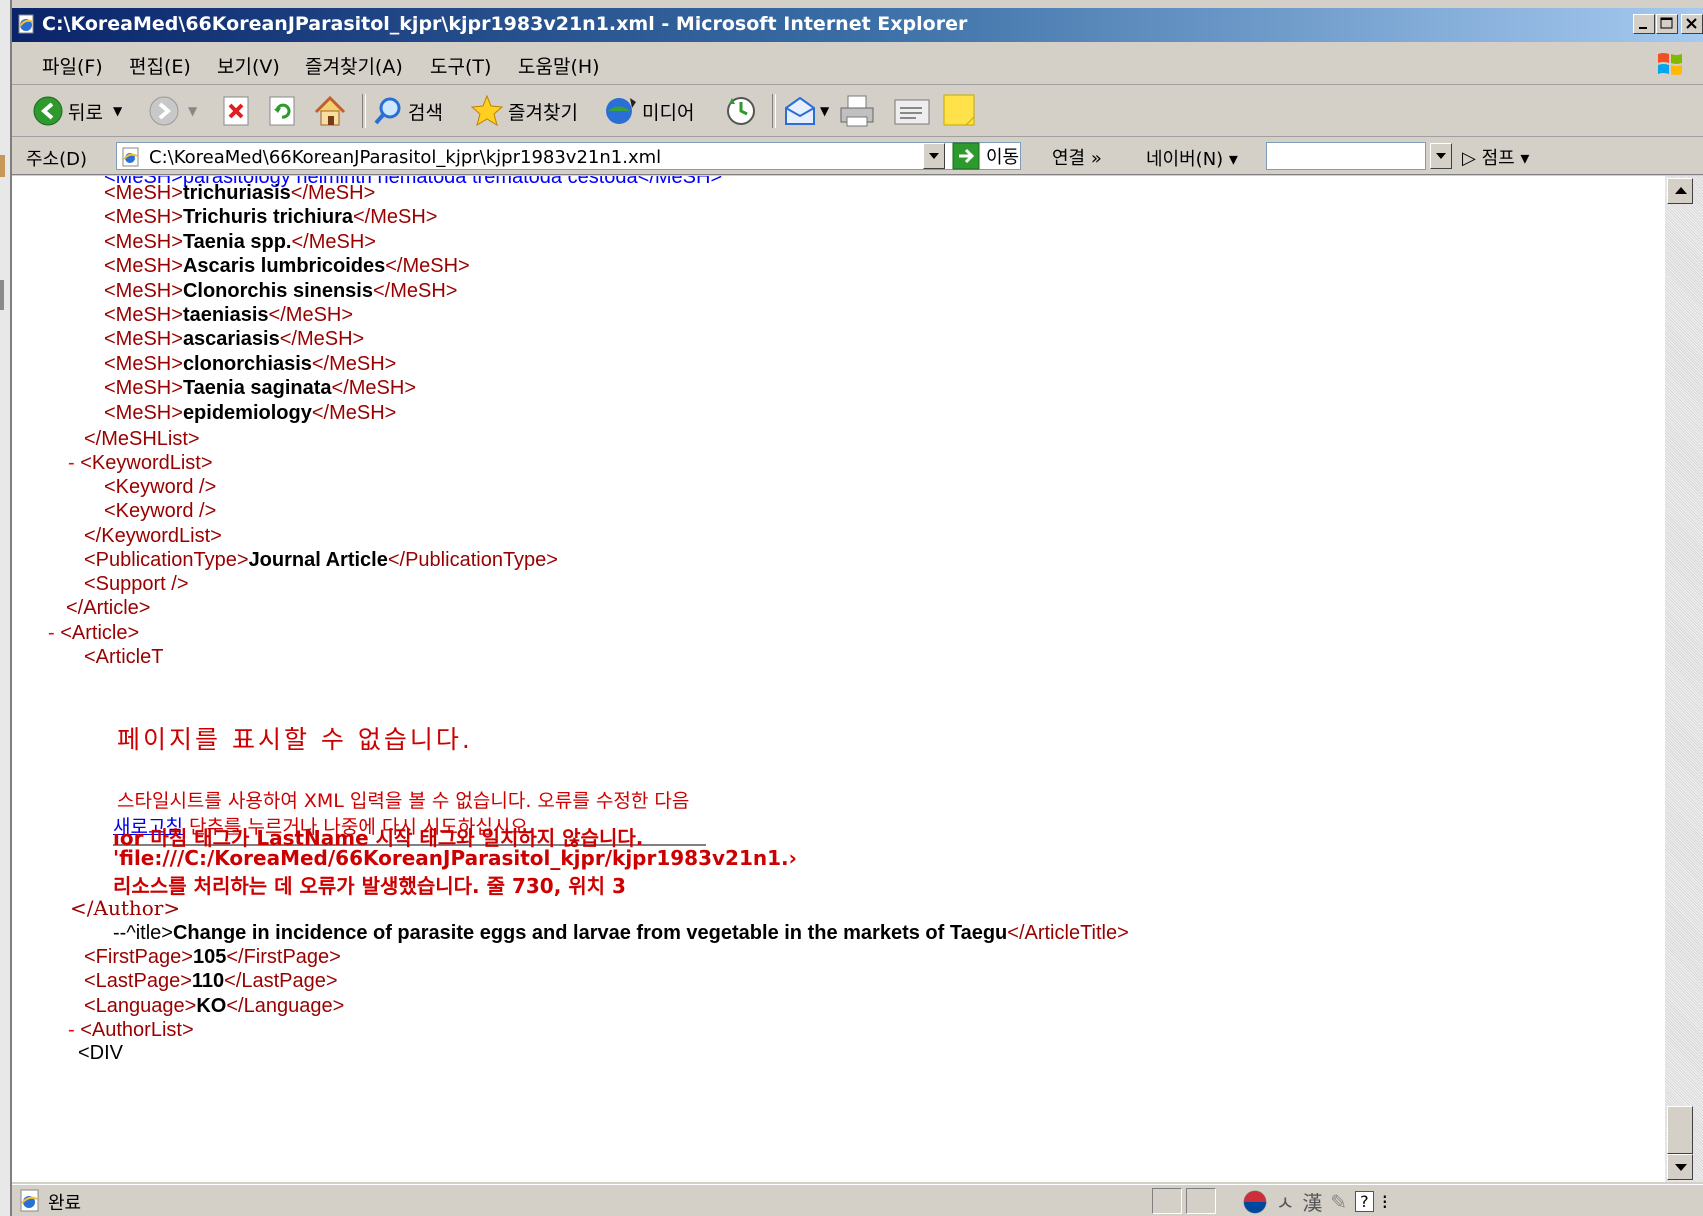 This screenshot has width=1703, height=1216. I want to click on refresh-button, so click(282, 111).